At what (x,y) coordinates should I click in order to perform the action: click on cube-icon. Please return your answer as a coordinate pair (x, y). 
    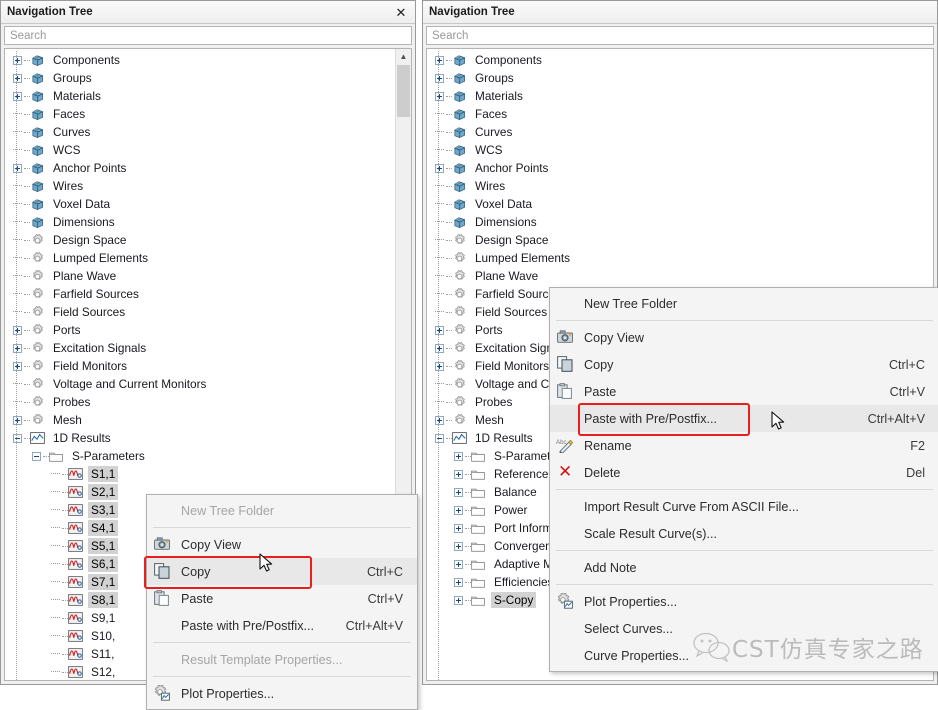
    Looking at the image, I should click on (38, 96).